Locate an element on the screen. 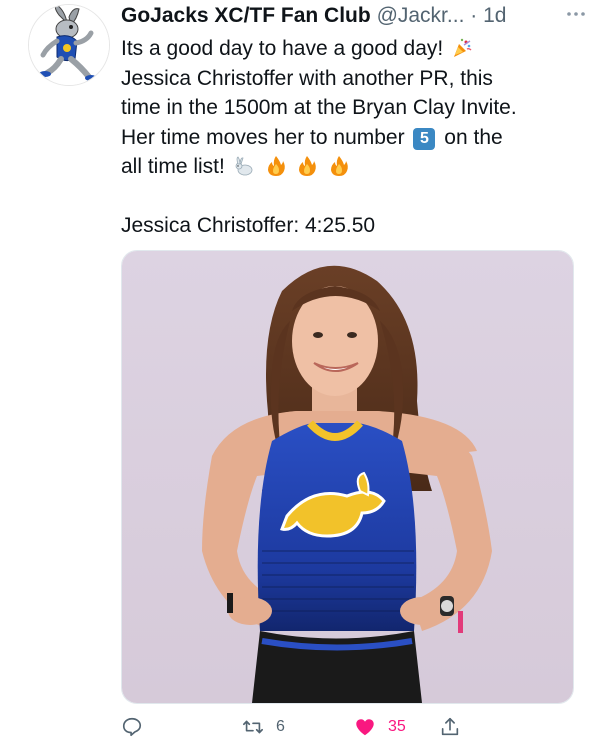 This screenshot has width=600, height=742. tweet-line-result: Jessica Christoffer: 4:25.50 is located at coordinates (248, 225).